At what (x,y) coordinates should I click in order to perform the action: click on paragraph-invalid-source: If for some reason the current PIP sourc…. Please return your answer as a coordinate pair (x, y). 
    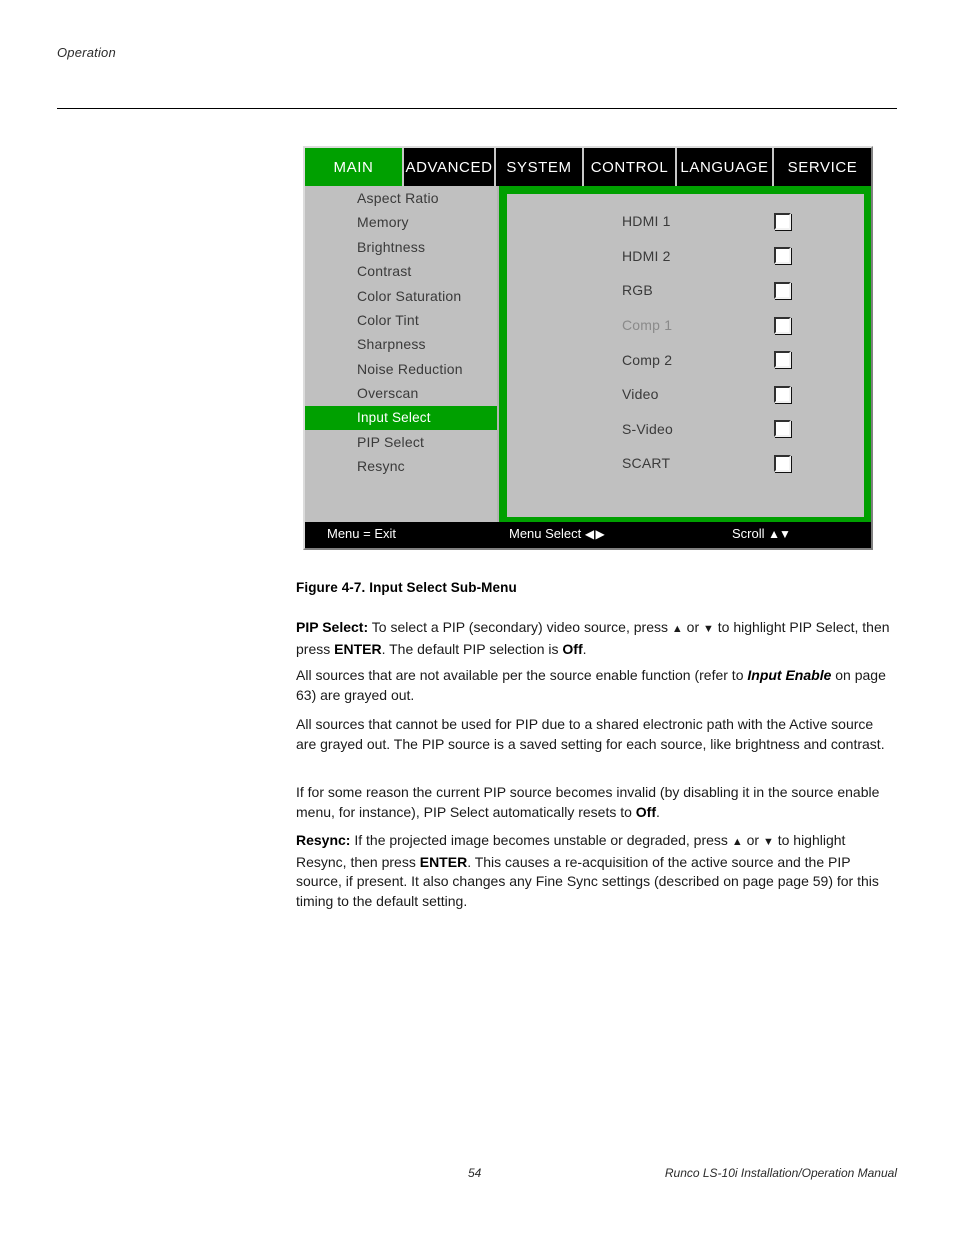
    Looking at the image, I should click on (596, 802).